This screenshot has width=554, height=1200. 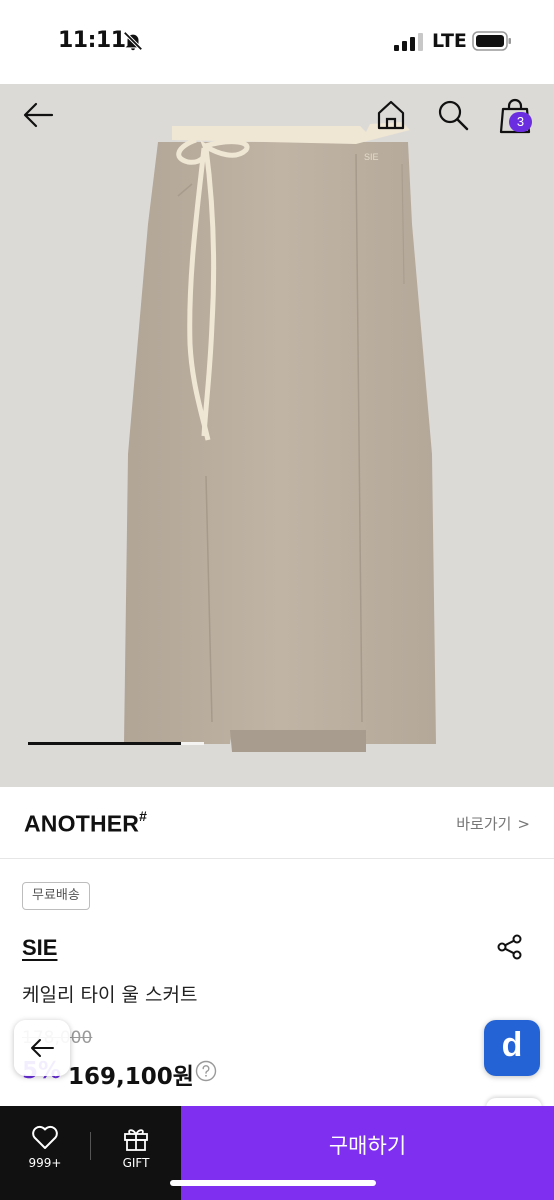 I want to click on floating-d-button: d, so click(x=512, y=1048).